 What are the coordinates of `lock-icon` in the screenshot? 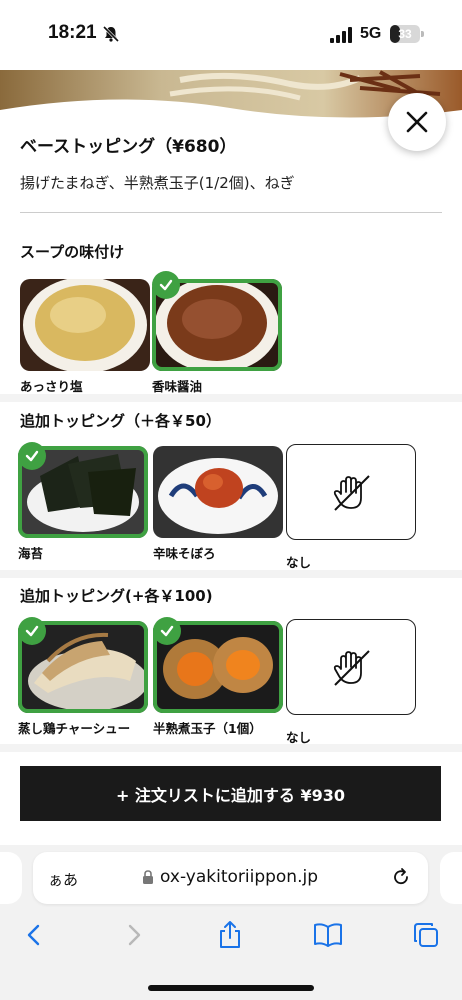 It's located at (148, 877).